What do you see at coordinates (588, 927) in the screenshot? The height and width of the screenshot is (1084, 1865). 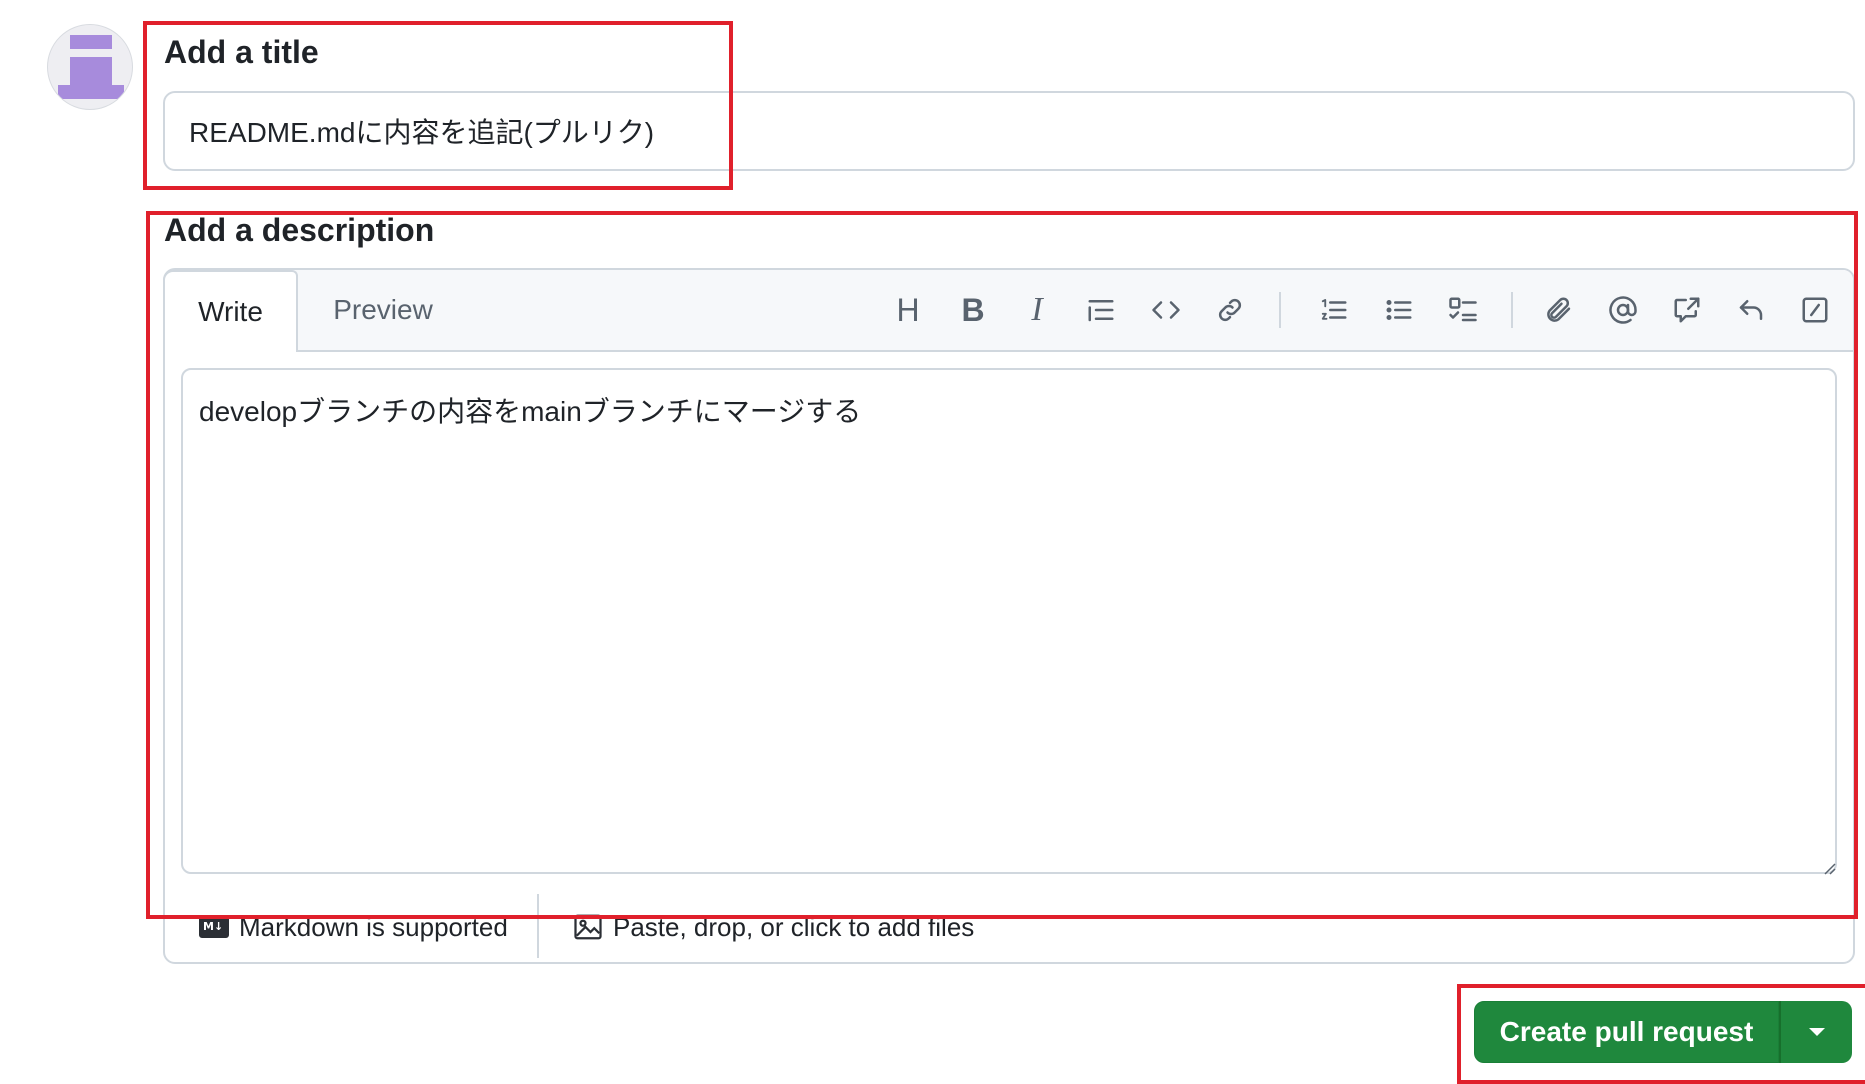 I see `image-icon` at bounding box center [588, 927].